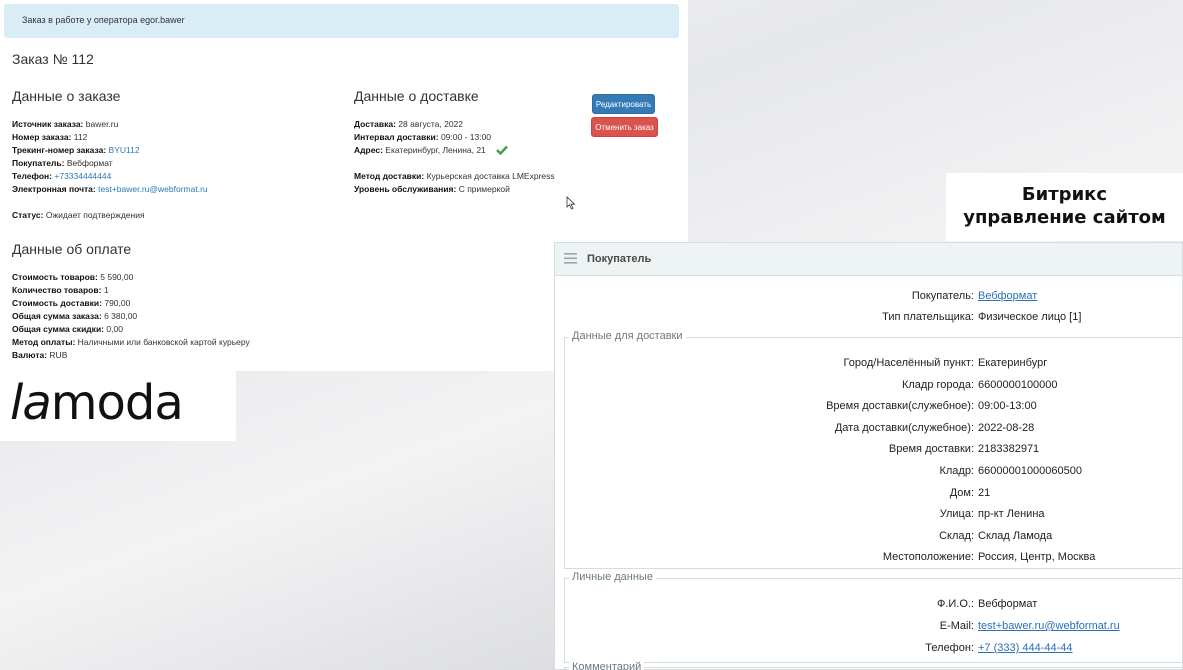 The width and height of the screenshot is (1183, 670). I want to click on phone-link: +7 (333) 444-44-44, so click(1025, 648).